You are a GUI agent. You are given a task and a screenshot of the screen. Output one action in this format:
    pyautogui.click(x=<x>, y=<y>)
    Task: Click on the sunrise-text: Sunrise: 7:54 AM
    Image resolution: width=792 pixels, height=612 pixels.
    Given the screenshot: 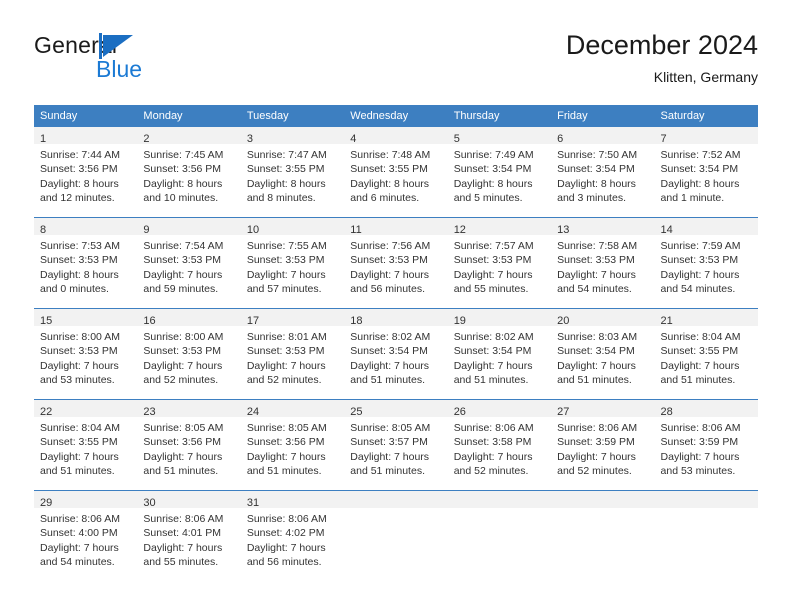 What is the action you would take?
    pyautogui.click(x=183, y=246)
    